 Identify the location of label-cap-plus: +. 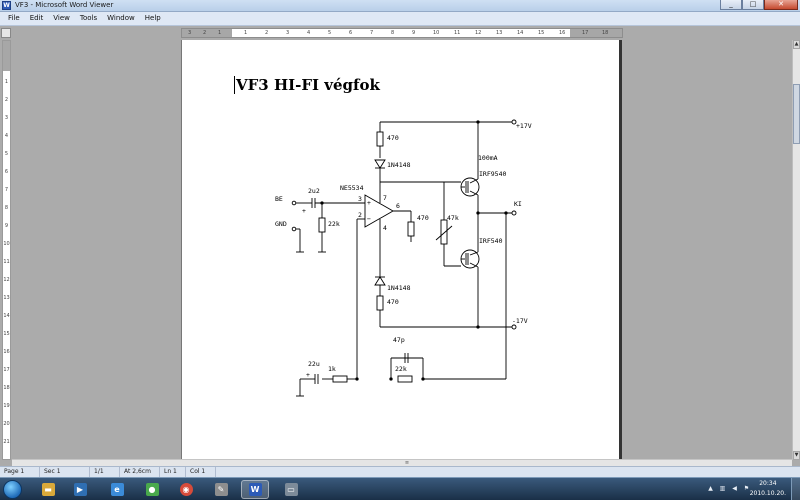
(304, 211).